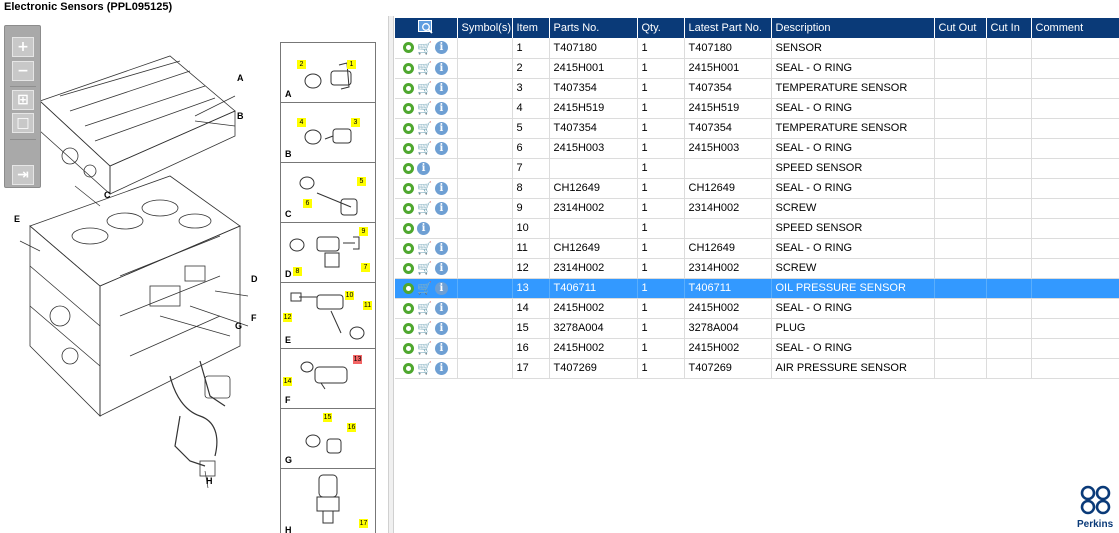  I want to click on table-row: 🛒 i 9 2314H002 1 2314H002 SCREW, so click(757, 208).